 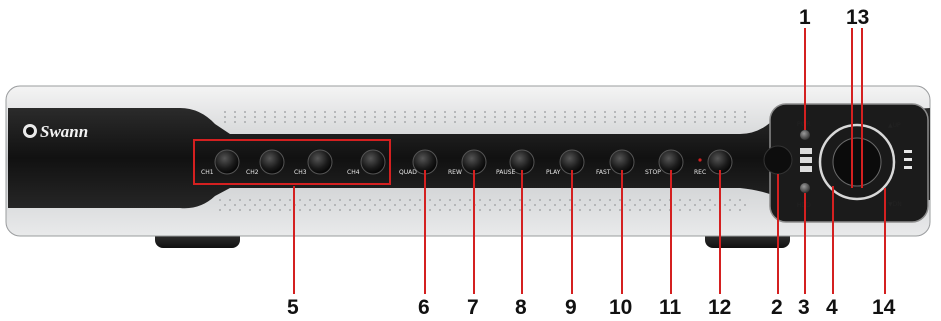 I want to click on callout-2: 2, so click(x=777, y=307).